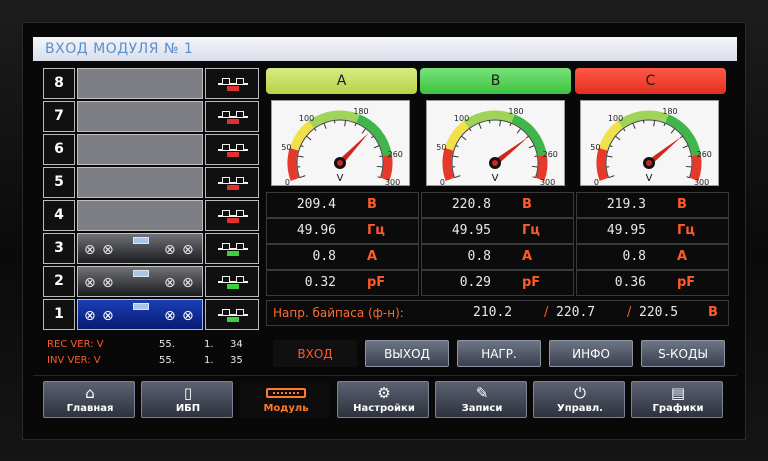 This screenshot has width=768, height=461. What do you see at coordinates (395, 154) in the screenshot?
I see `gauge-tick-label: 260` at bounding box center [395, 154].